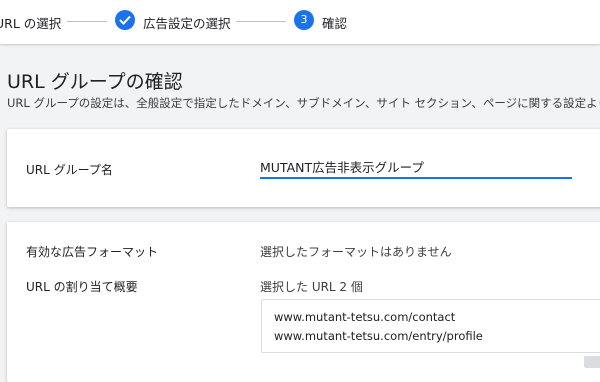  What do you see at coordinates (335, 23) in the screenshot?
I see `step-confirm: 確認` at bounding box center [335, 23].